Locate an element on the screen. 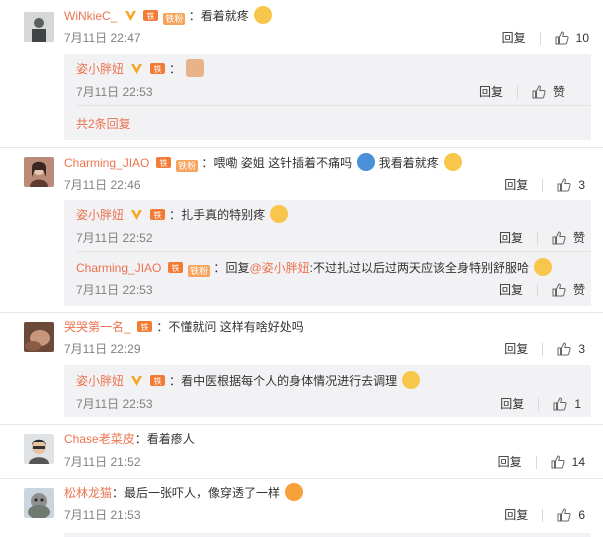 The width and height of the screenshot is (603, 537). sad-emoji-icon is located at coordinates (263, 15).